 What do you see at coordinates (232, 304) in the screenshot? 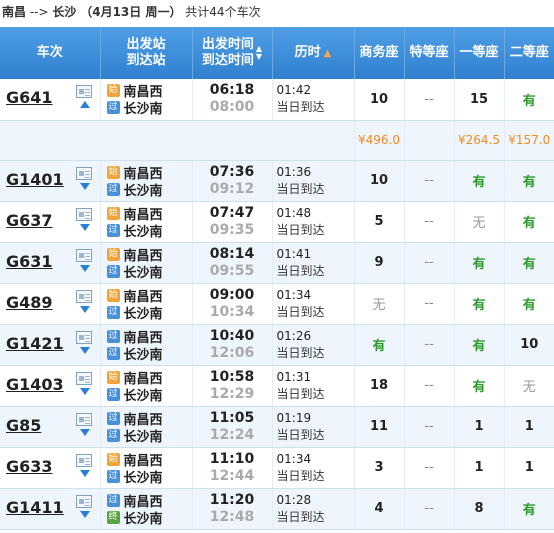
I see `time-cell: 09:00 10:34` at bounding box center [232, 304].